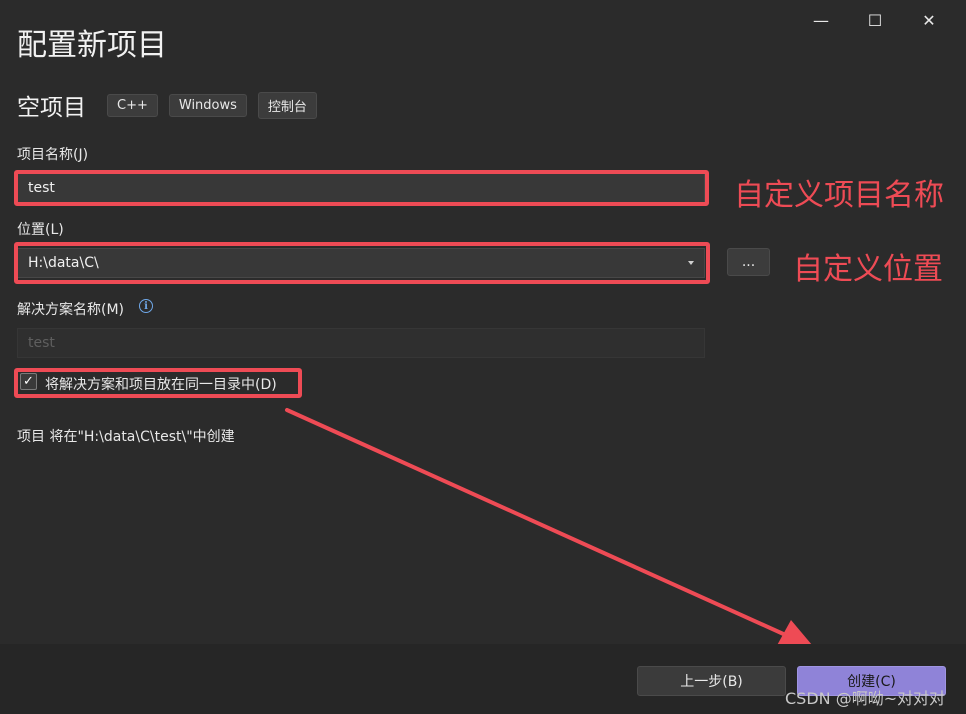 The image size is (966, 714). I want to click on tag-project-type: 控制台, so click(287, 105).